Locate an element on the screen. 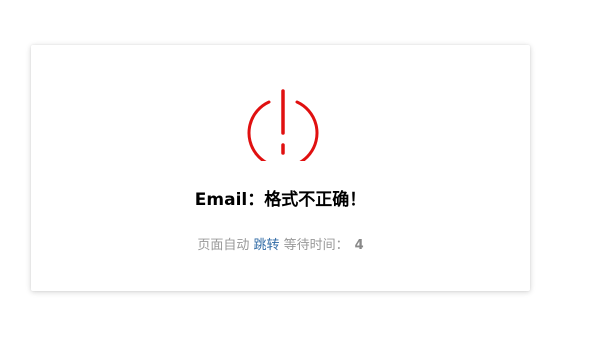 The height and width of the screenshot is (340, 597). redirect-notice: 页面自动 跳转 等待时间： 4 is located at coordinates (280, 246).